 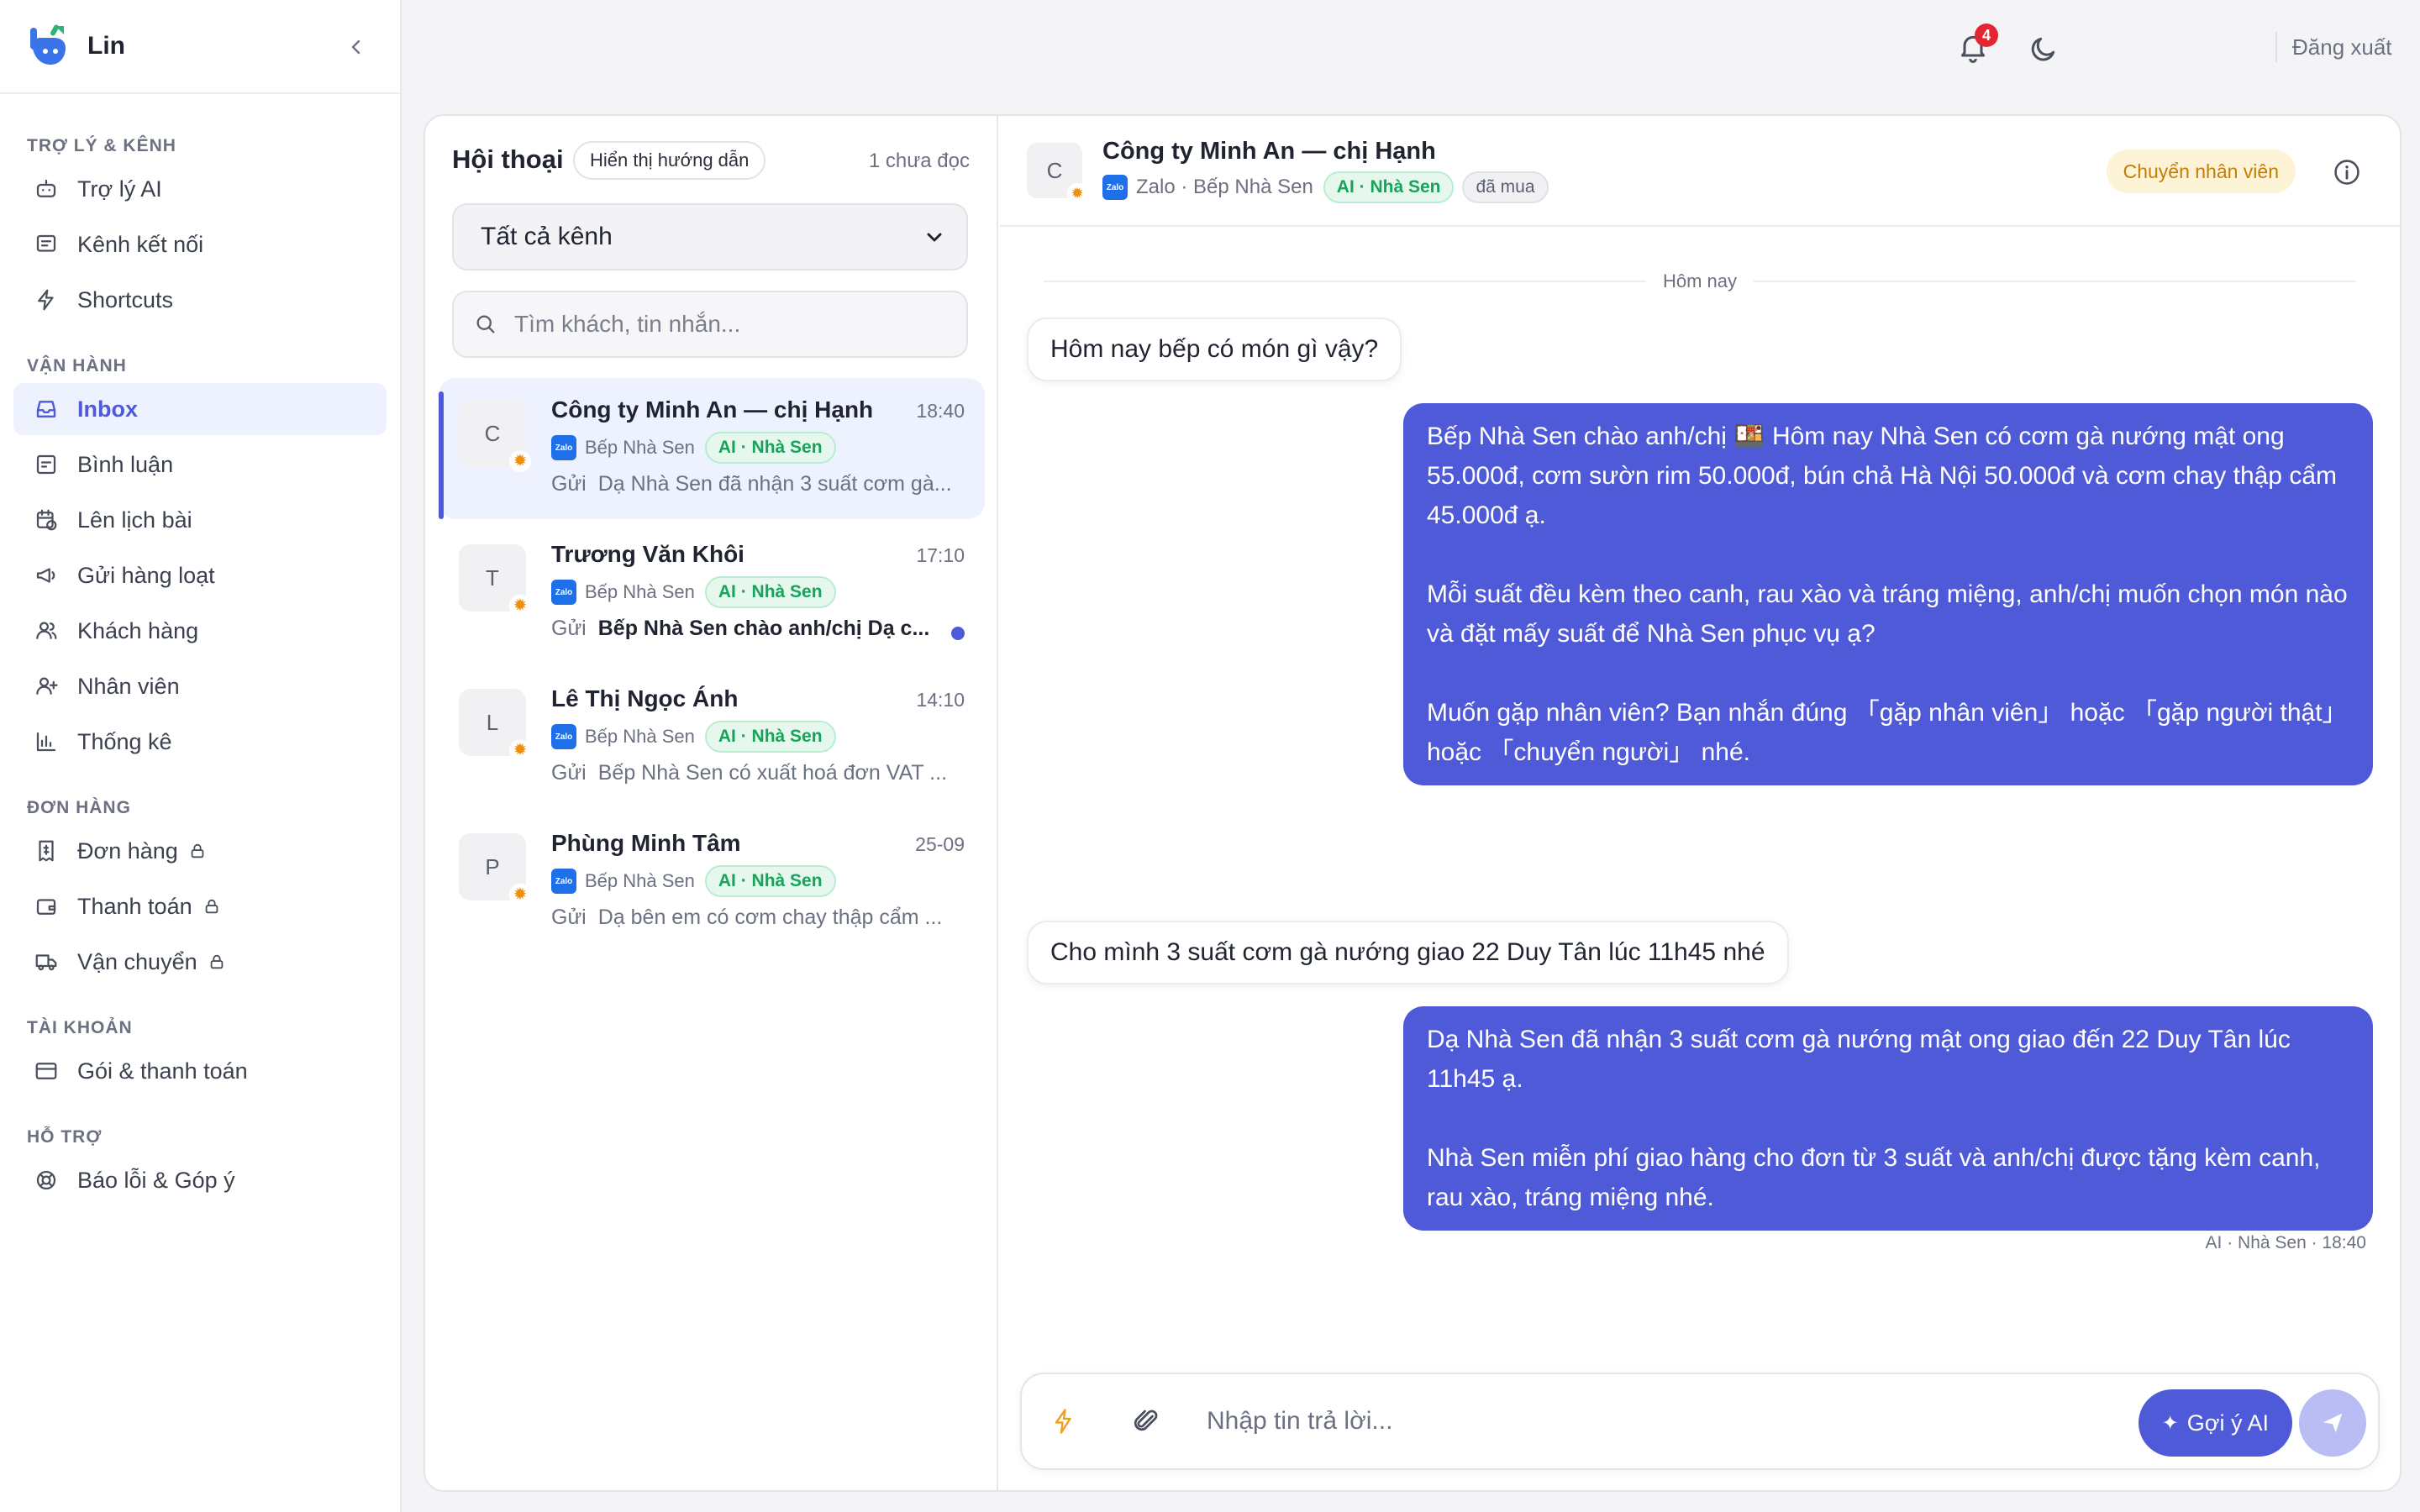 What do you see at coordinates (1660, 1421) in the screenshot?
I see `reply-input` at bounding box center [1660, 1421].